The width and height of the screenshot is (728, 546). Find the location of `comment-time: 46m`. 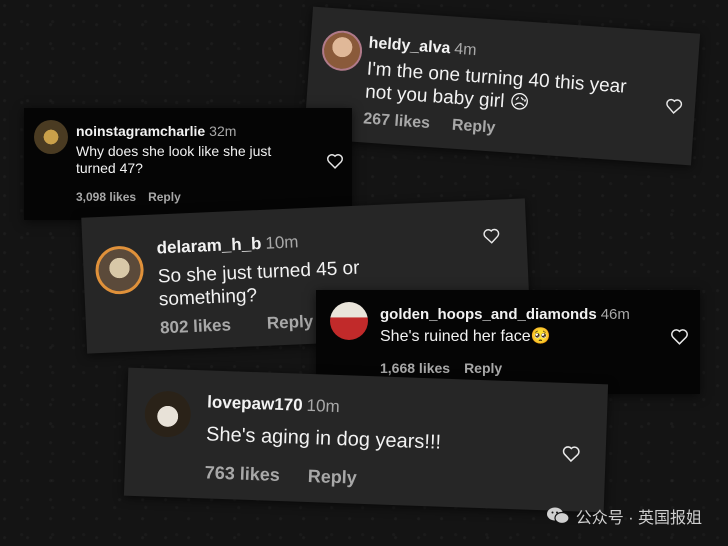

comment-time: 46m is located at coordinates (615, 314).